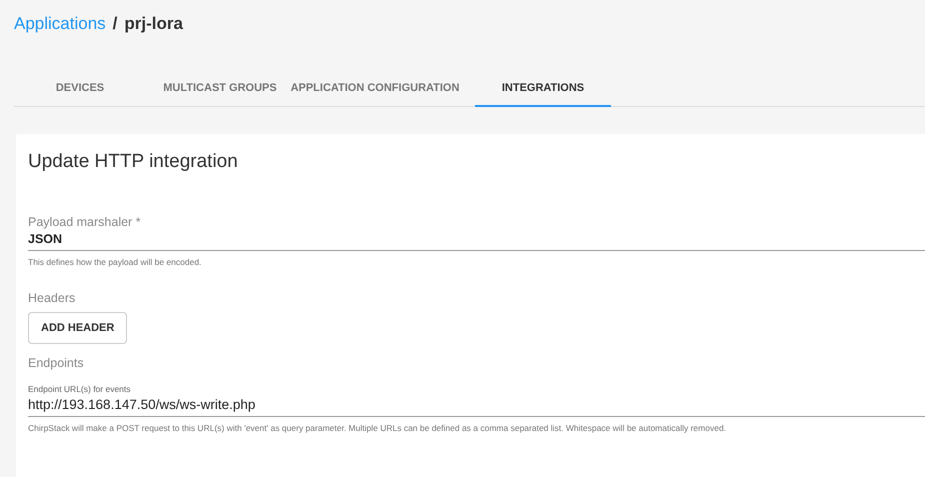  I want to click on tab: DEVICES, so click(80, 89).